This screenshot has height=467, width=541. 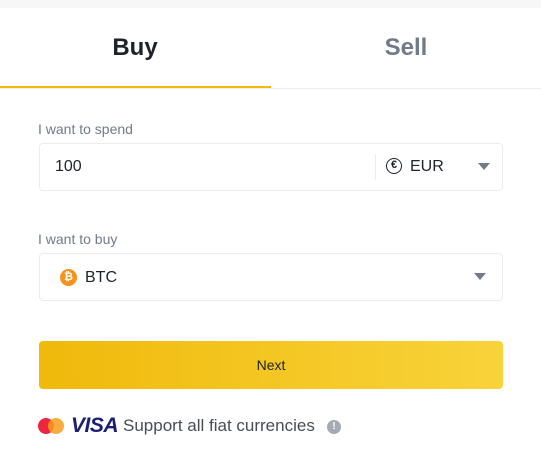 What do you see at coordinates (270, 4) in the screenshot?
I see `top-strip` at bounding box center [270, 4].